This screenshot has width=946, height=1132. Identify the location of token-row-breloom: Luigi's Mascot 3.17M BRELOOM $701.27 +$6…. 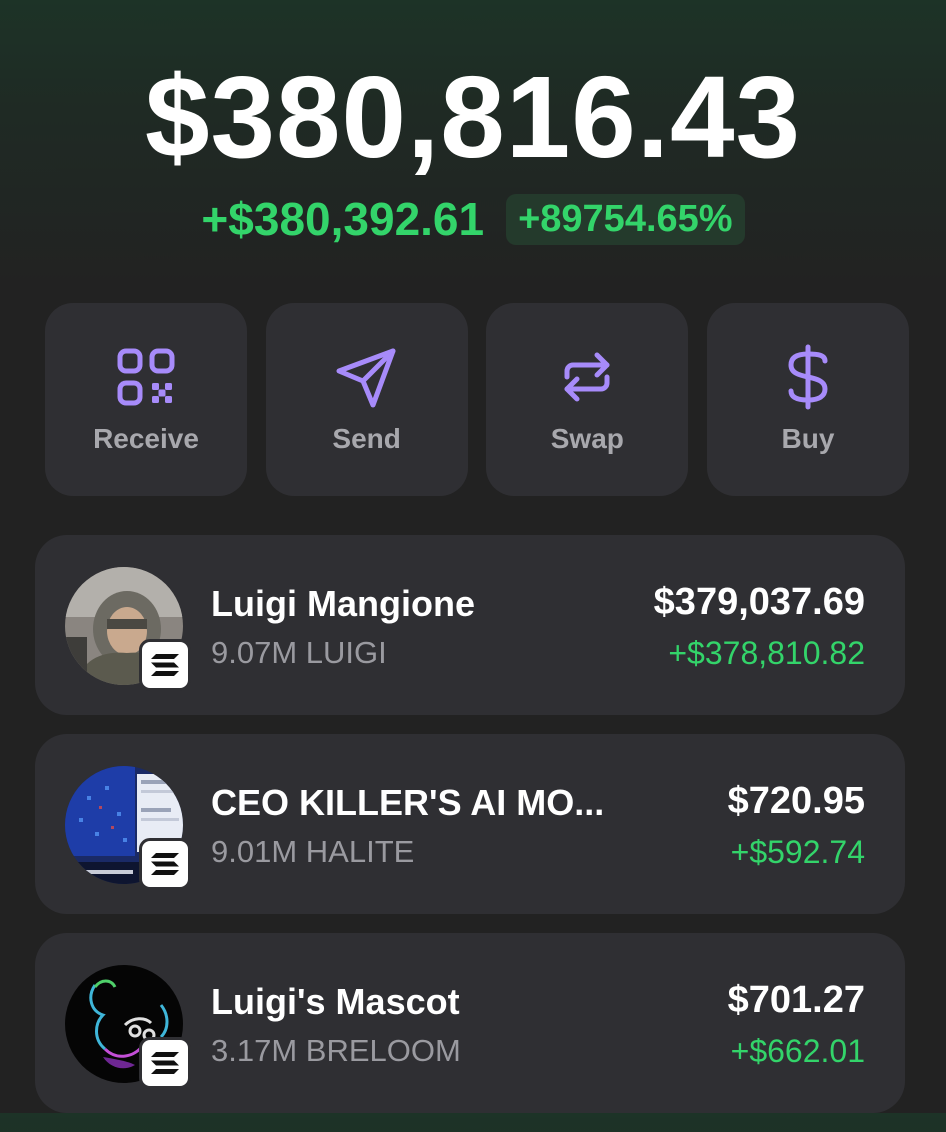
(470, 1023).